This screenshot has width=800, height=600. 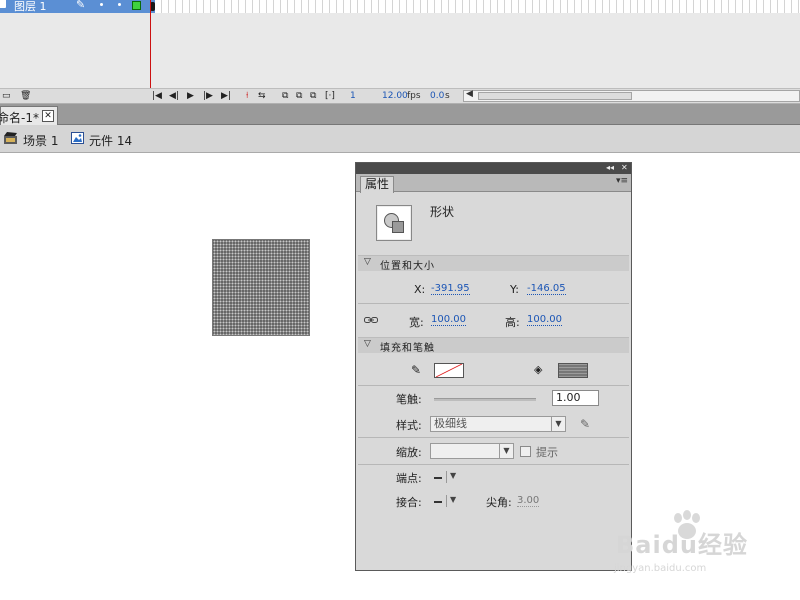 I want to click on stroke-label: 笔触:, so click(x=409, y=399).